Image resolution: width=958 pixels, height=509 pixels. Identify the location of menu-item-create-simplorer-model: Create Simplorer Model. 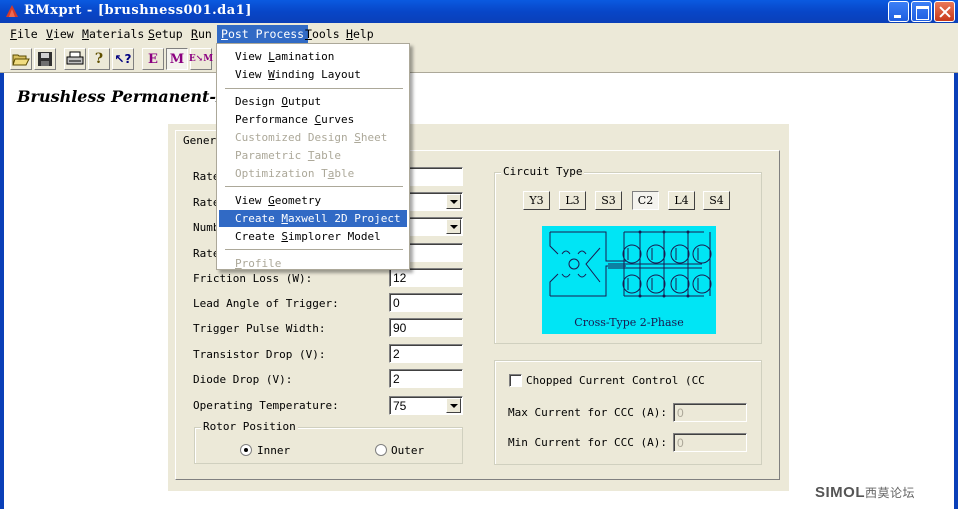
(313, 236).